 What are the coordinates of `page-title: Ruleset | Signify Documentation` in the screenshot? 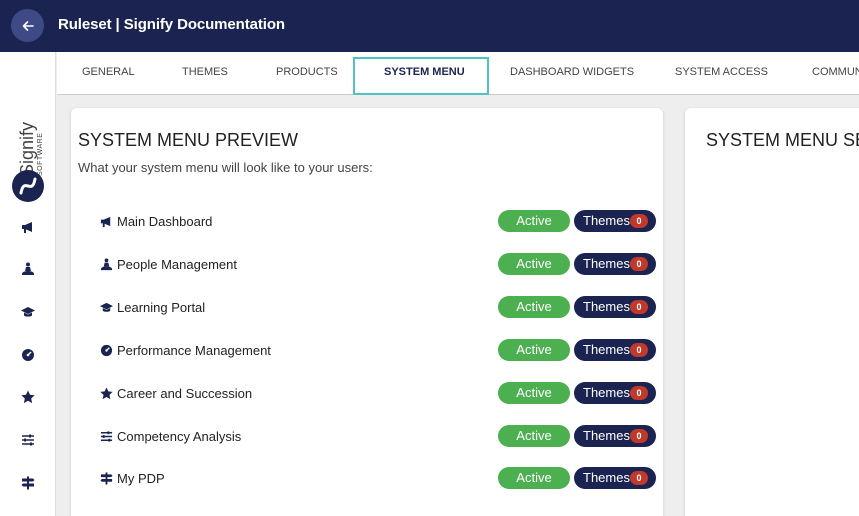 It's located at (171, 24).